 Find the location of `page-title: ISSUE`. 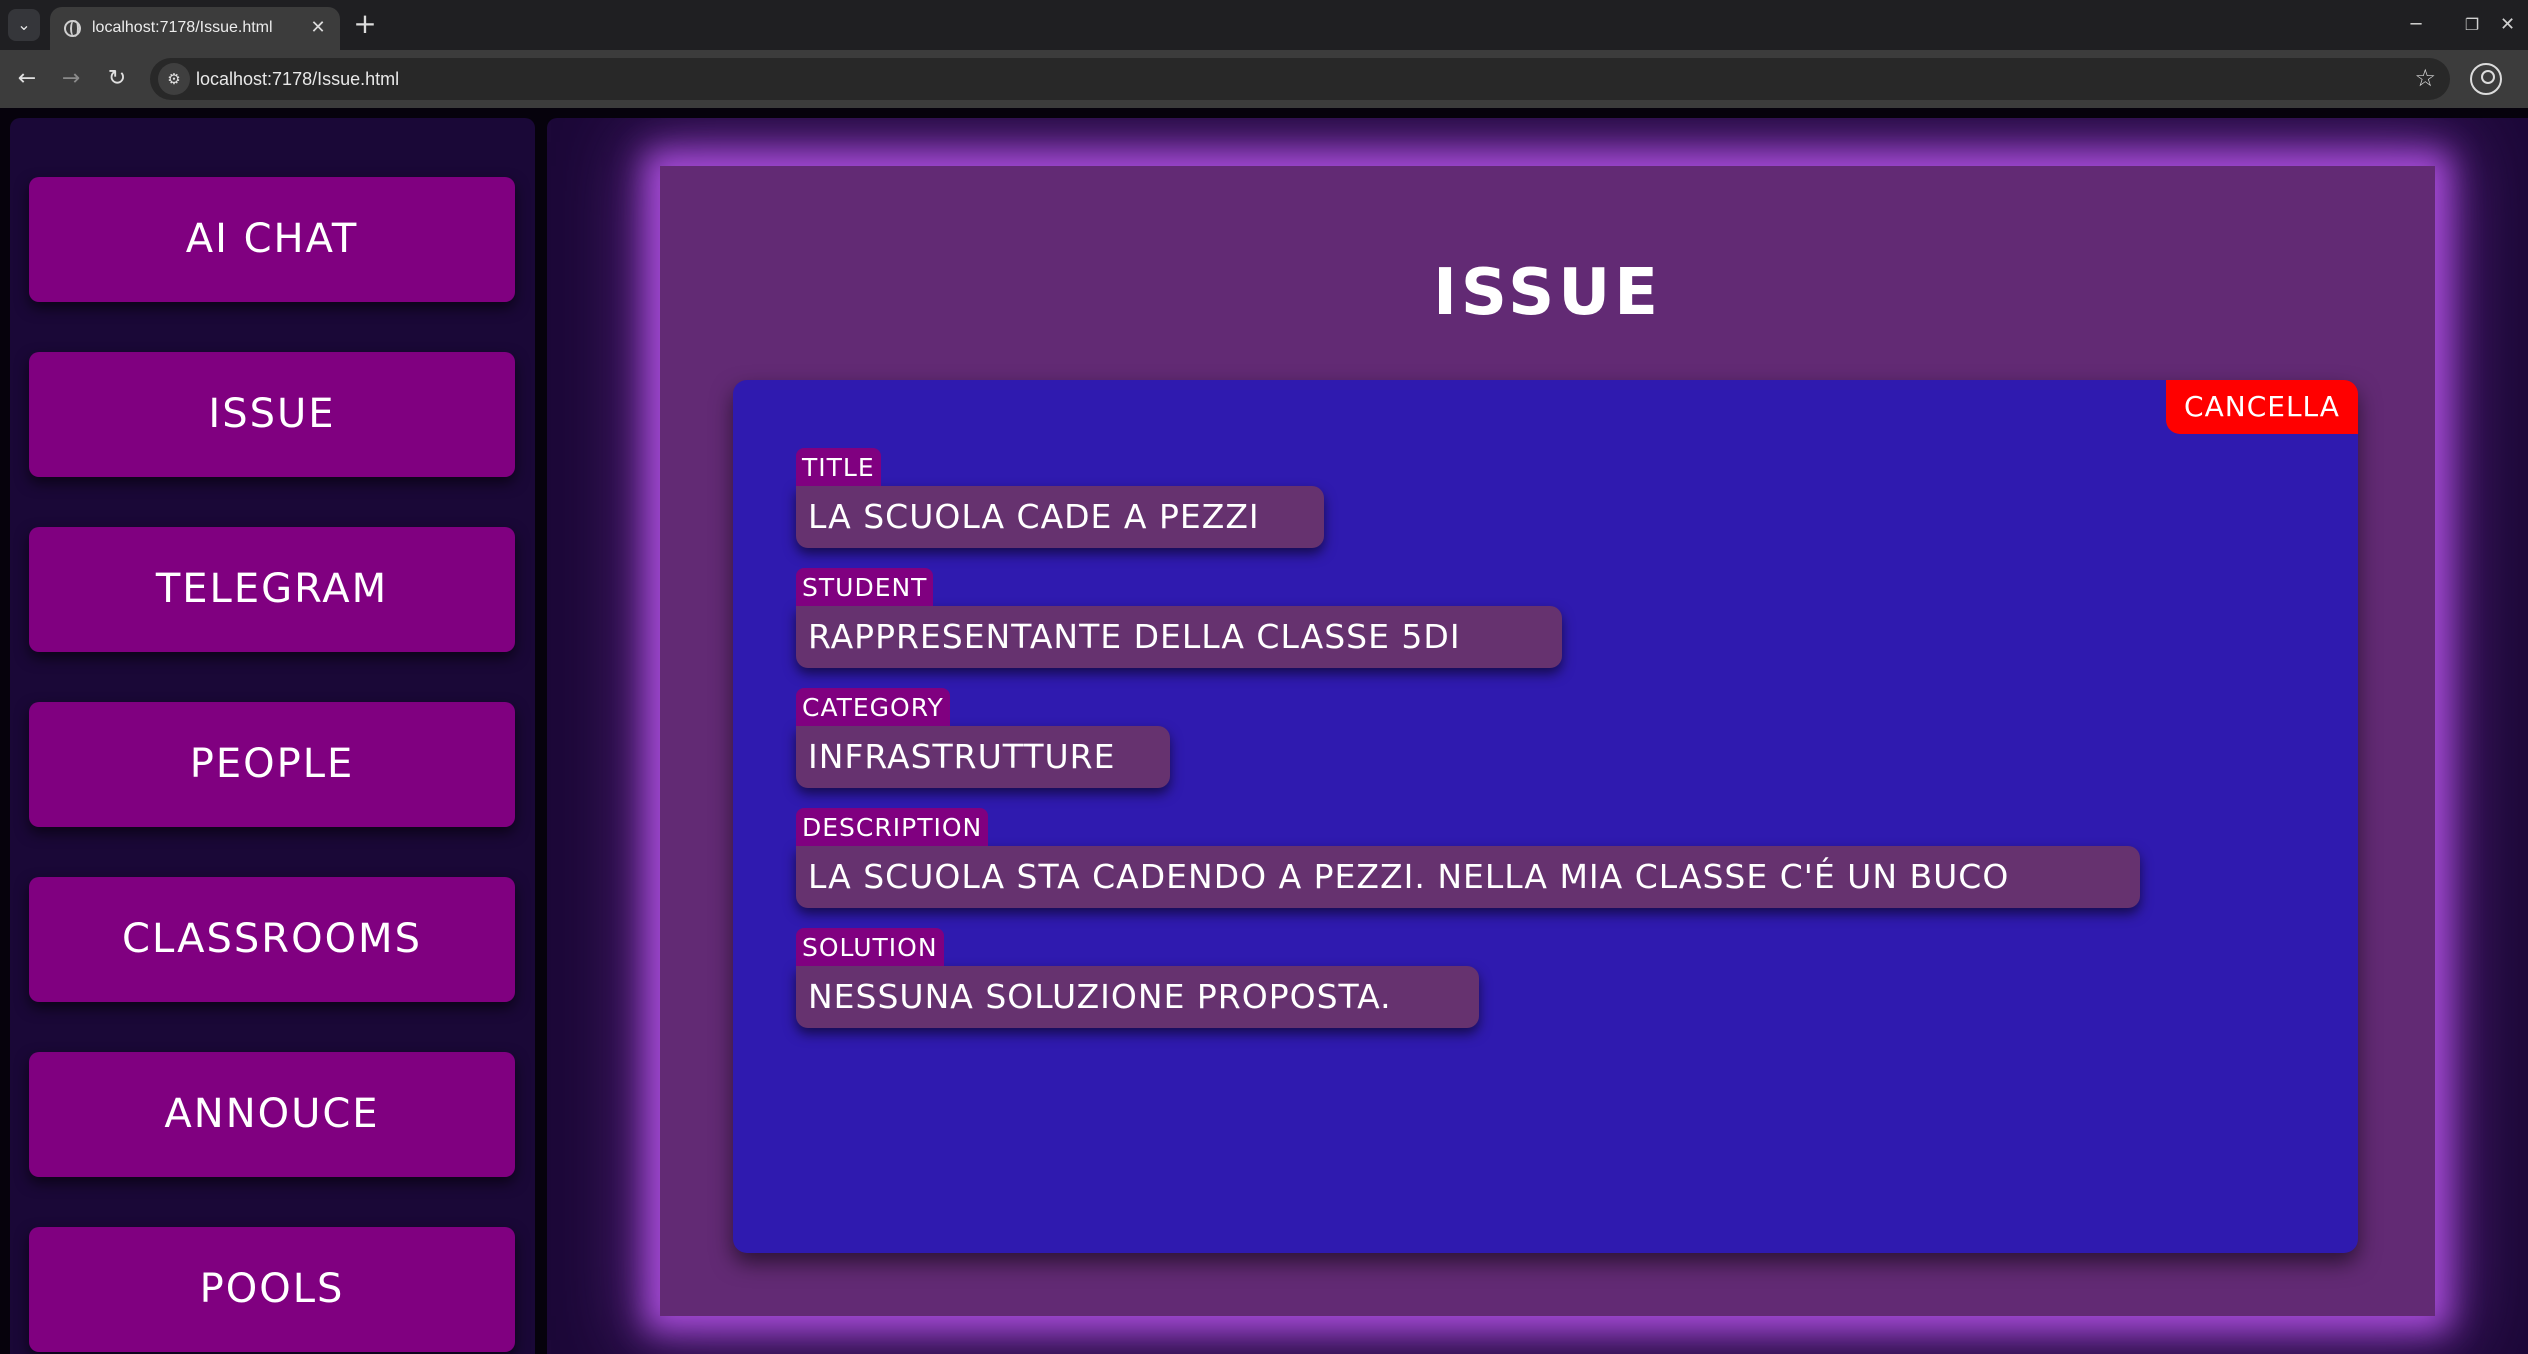

page-title: ISSUE is located at coordinates (1547, 293).